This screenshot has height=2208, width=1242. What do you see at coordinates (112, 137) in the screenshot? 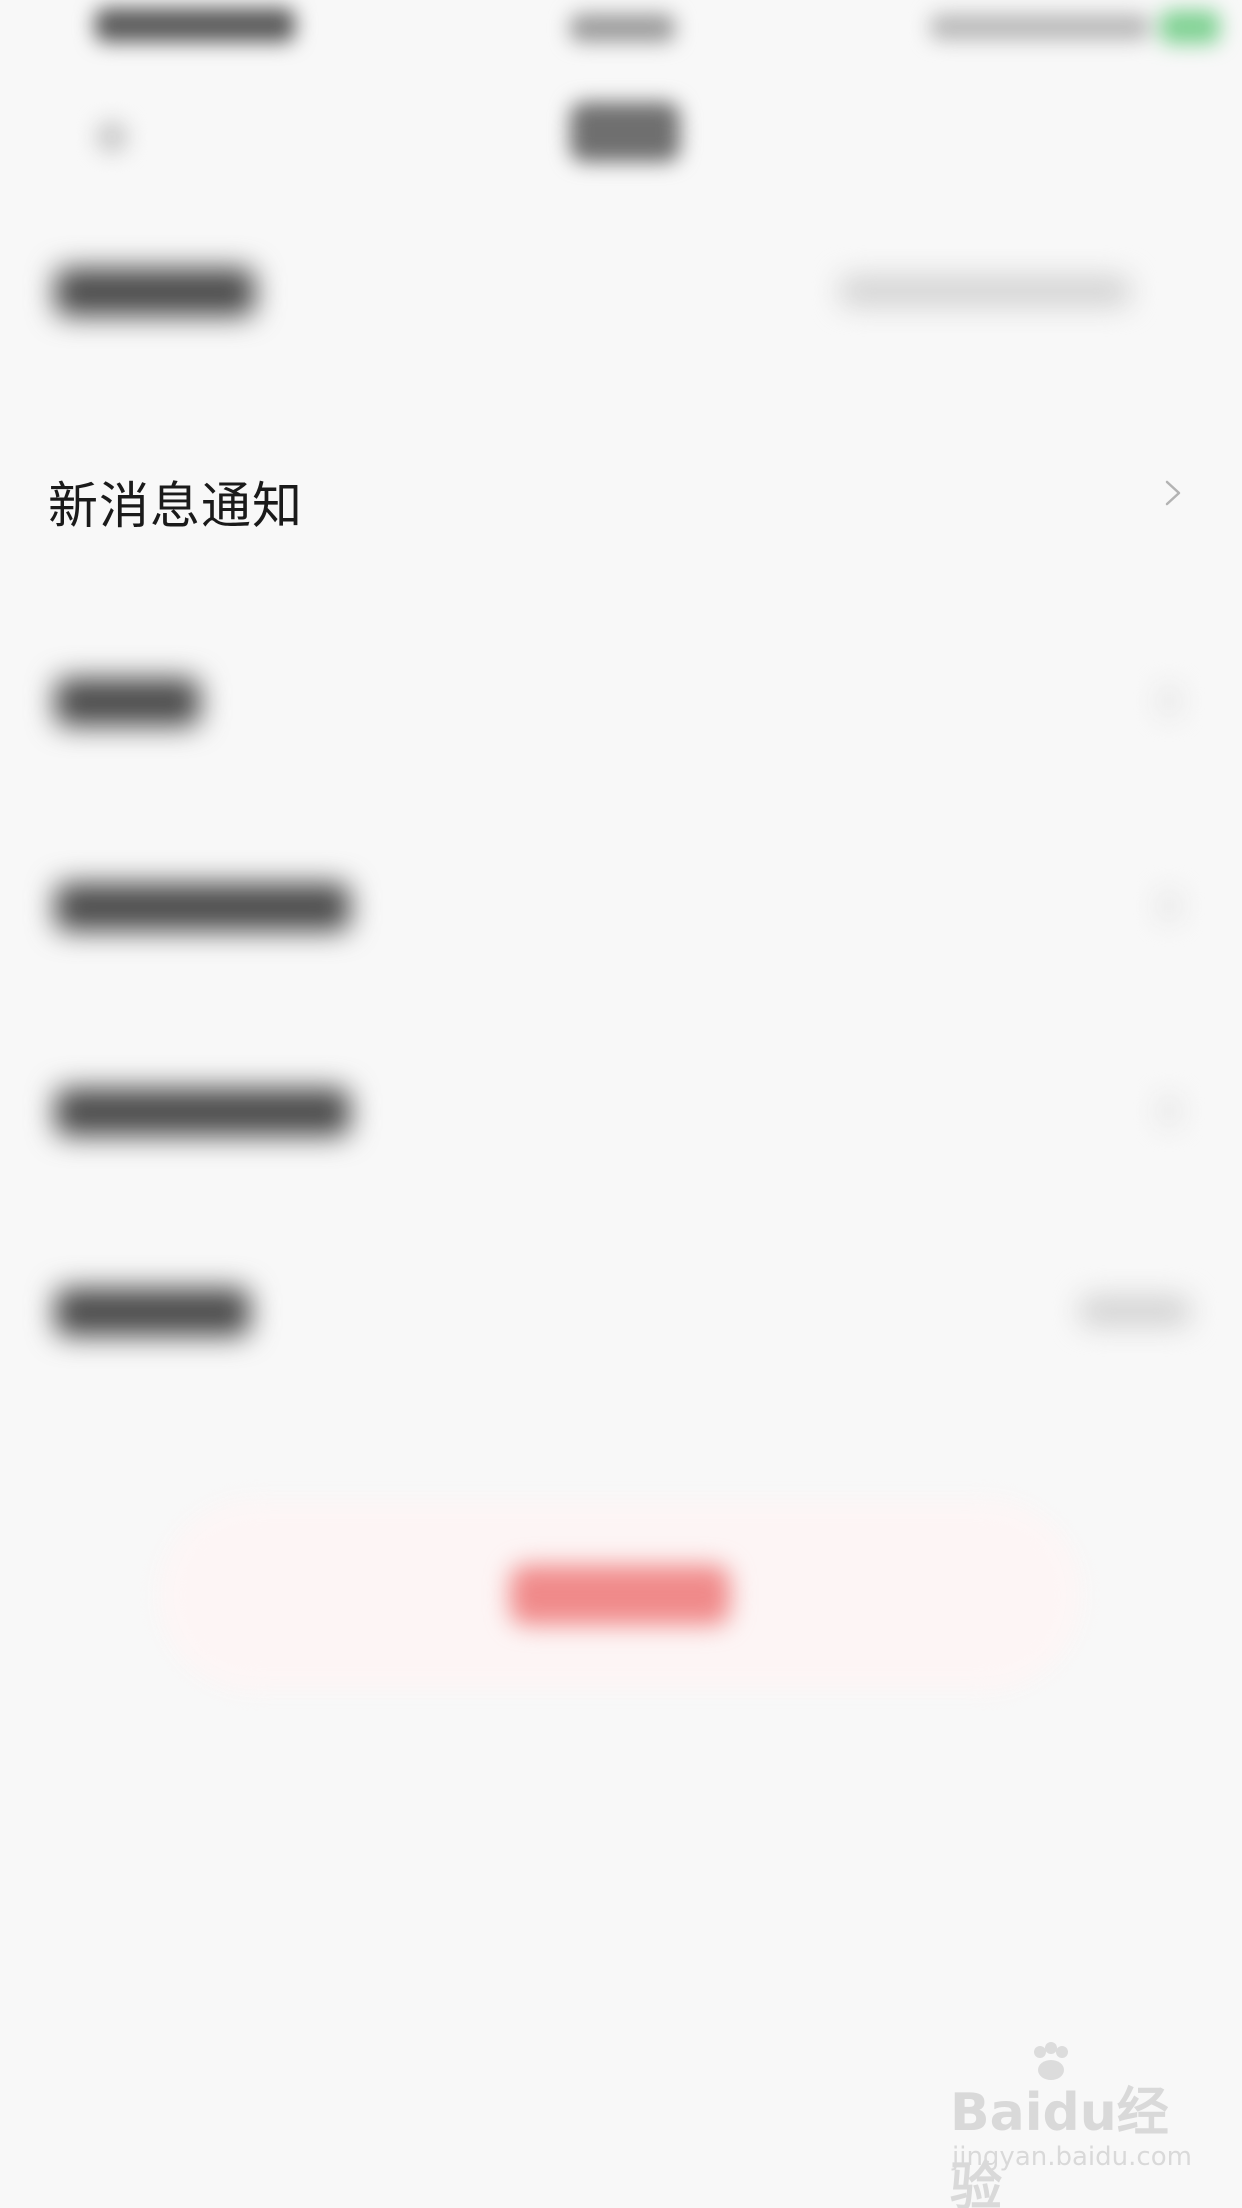
I see `back-icon` at bounding box center [112, 137].